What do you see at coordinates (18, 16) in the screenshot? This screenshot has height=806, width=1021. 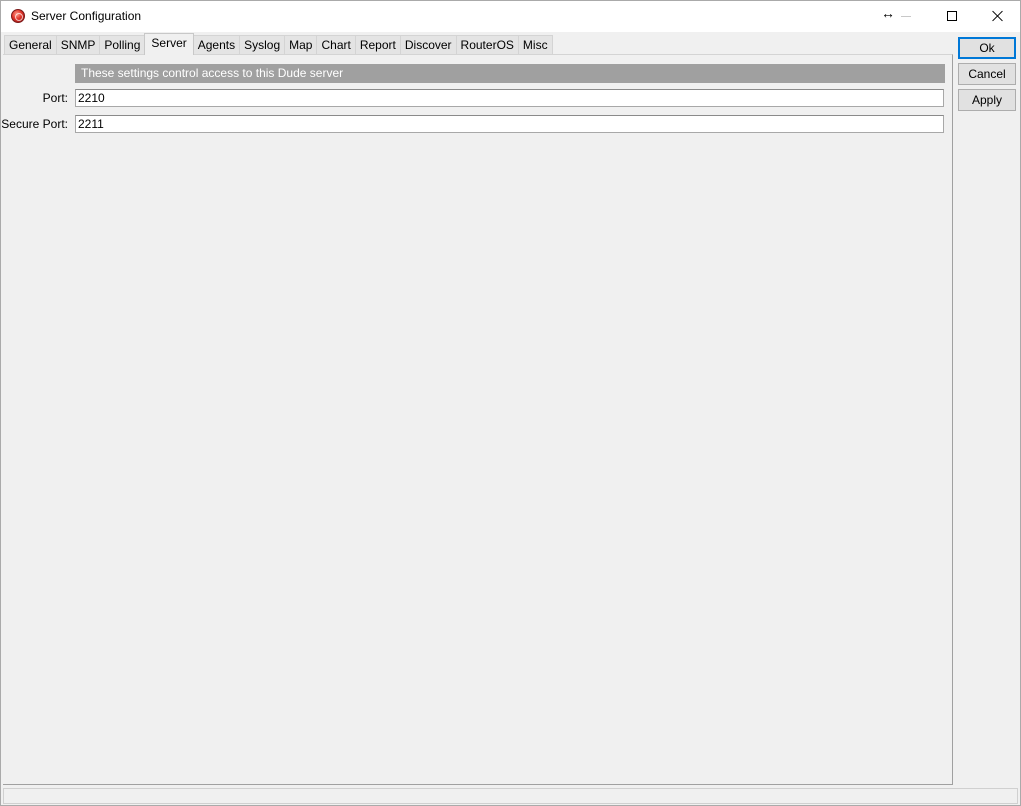 I see `dude-app-icon` at bounding box center [18, 16].